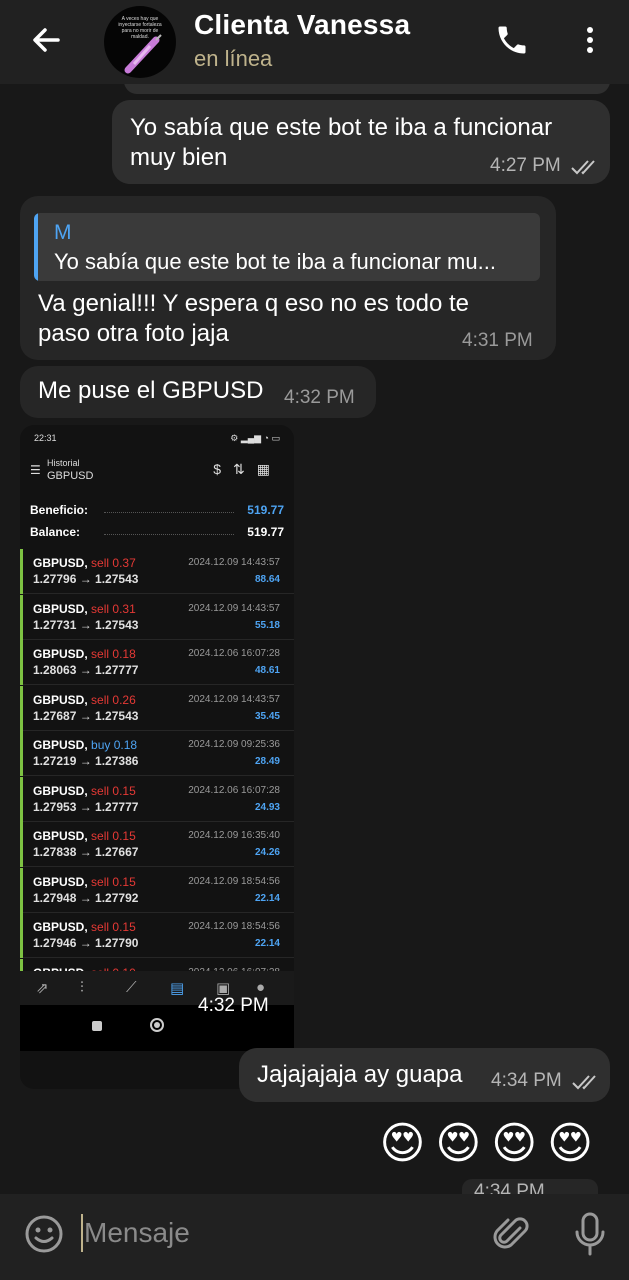 This screenshot has width=629, height=1280. What do you see at coordinates (590, 1234) in the screenshot?
I see `mic-icon` at bounding box center [590, 1234].